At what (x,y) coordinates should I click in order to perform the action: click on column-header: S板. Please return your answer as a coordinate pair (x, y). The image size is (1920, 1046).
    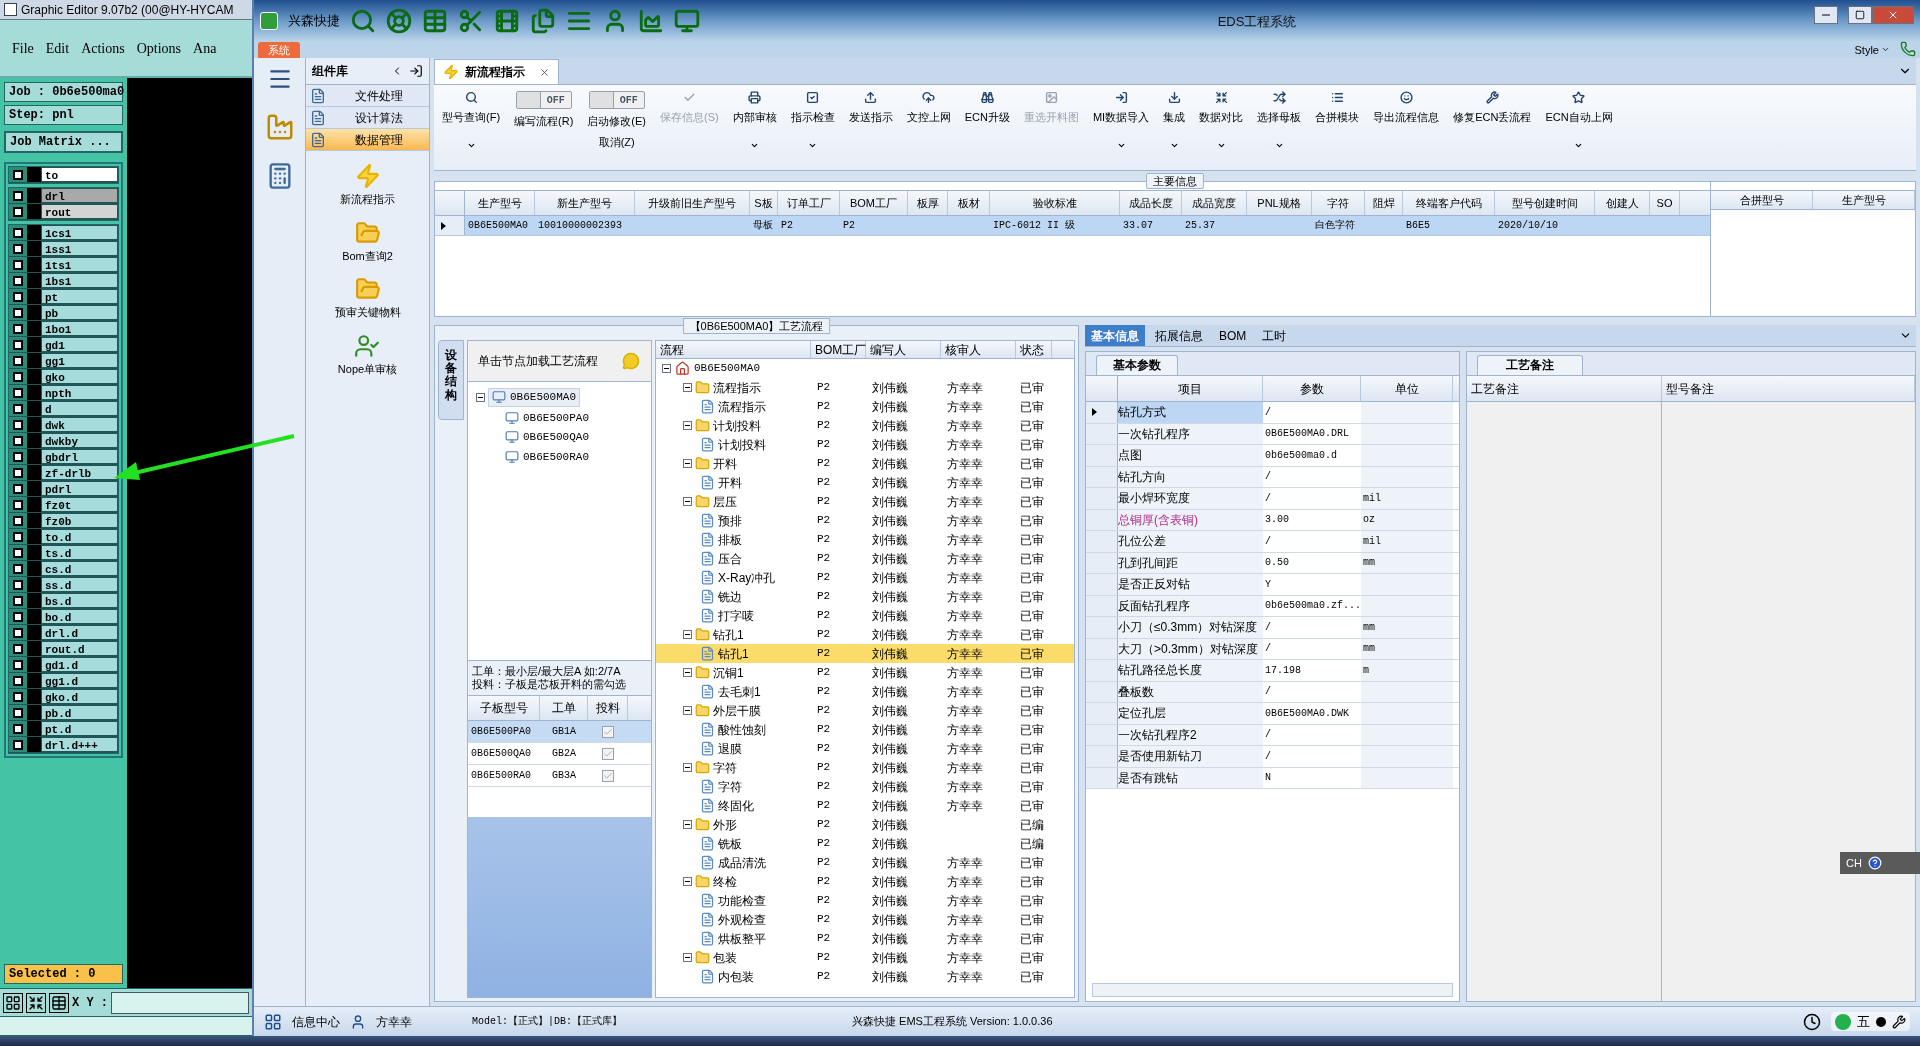
    Looking at the image, I should click on (764, 203).